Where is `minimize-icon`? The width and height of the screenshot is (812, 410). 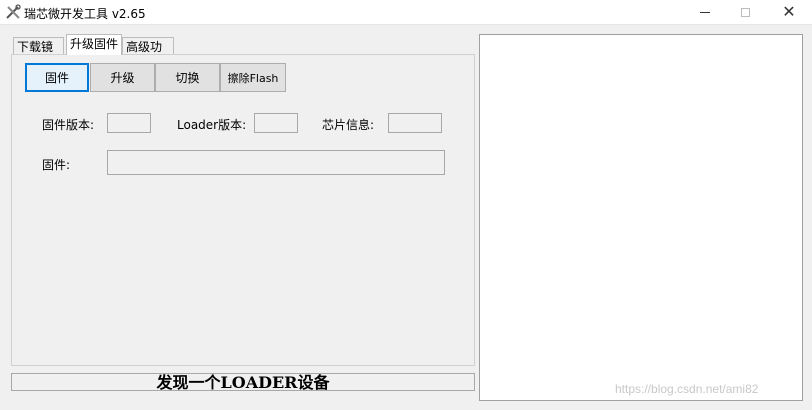 minimize-icon is located at coordinates (705, 12).